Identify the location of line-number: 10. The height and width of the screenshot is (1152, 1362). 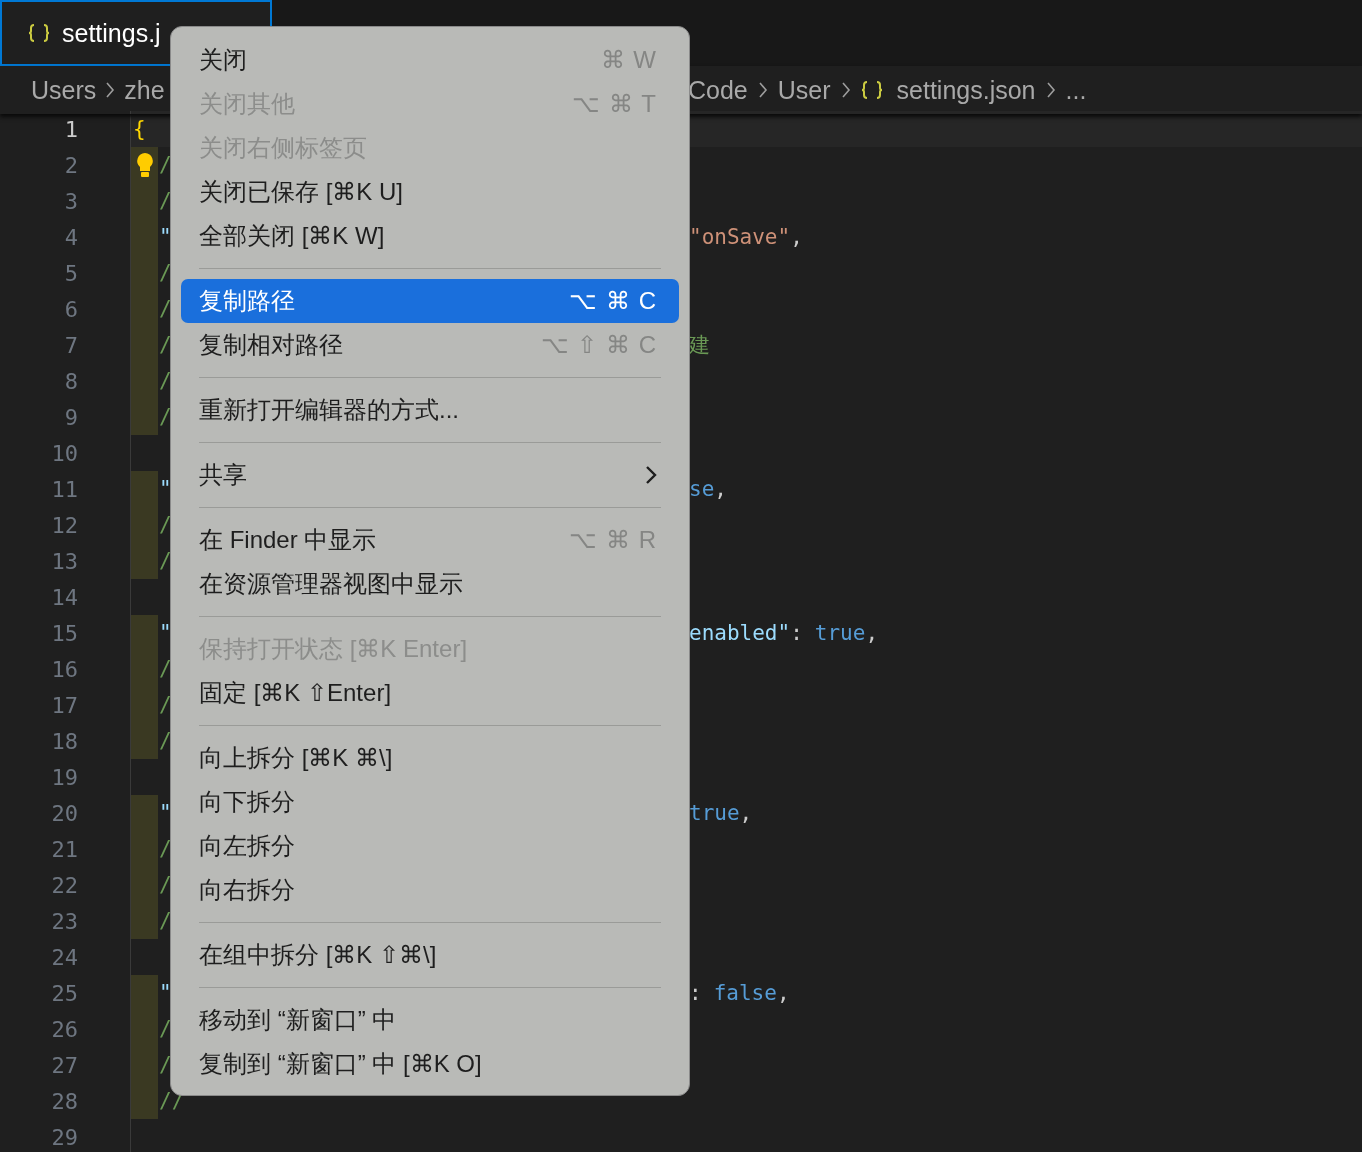
(64, 453).